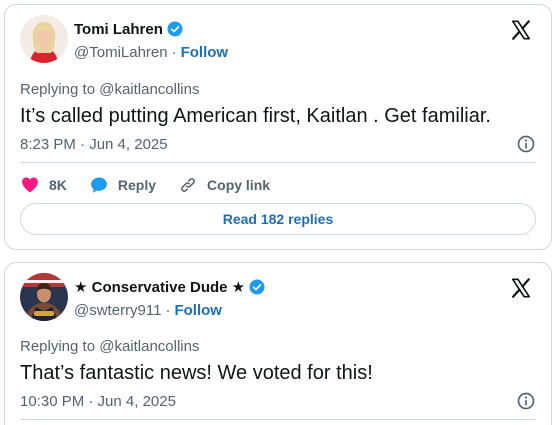 This screenshot has height=425, width=556. Describe the element at coordinates (58, 185) in the screenshot. I see `like-count: 8K` at that location.